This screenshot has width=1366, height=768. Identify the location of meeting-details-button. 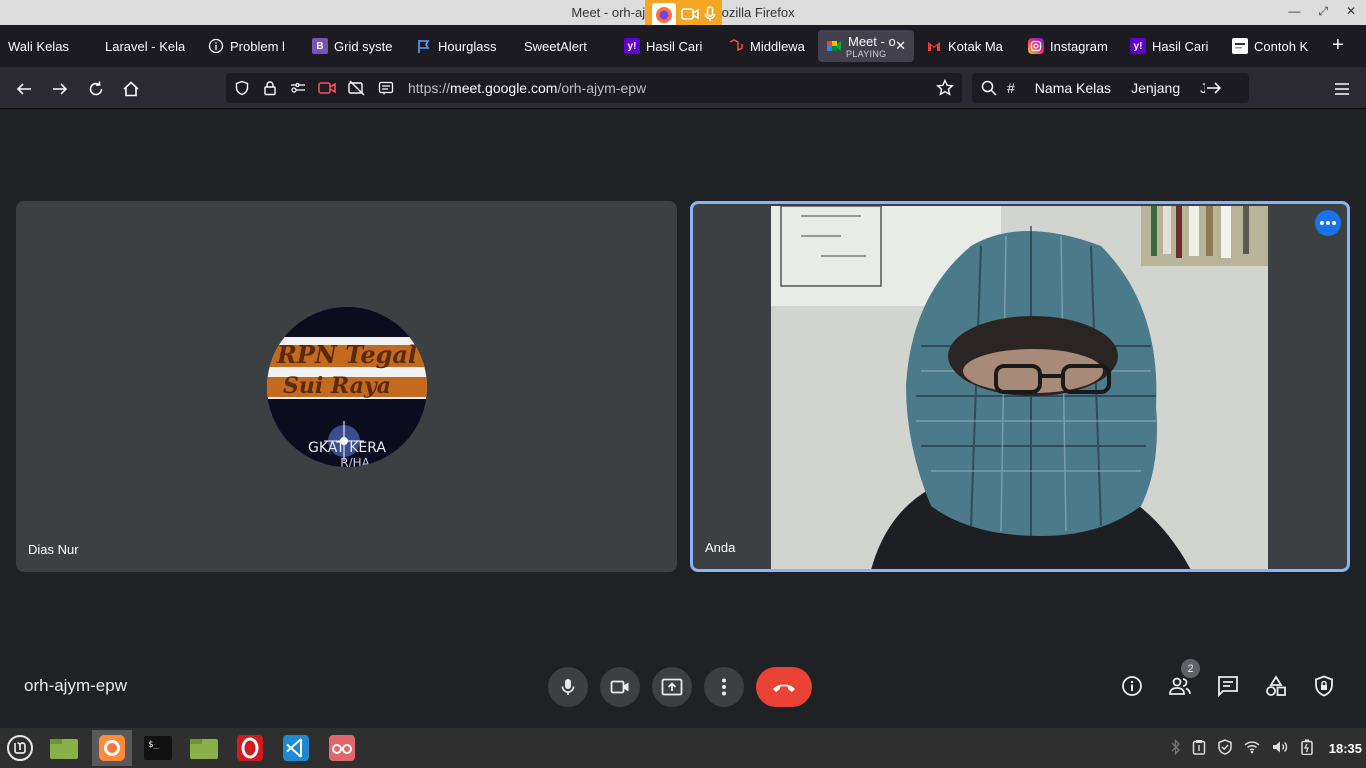
(1132, 686).